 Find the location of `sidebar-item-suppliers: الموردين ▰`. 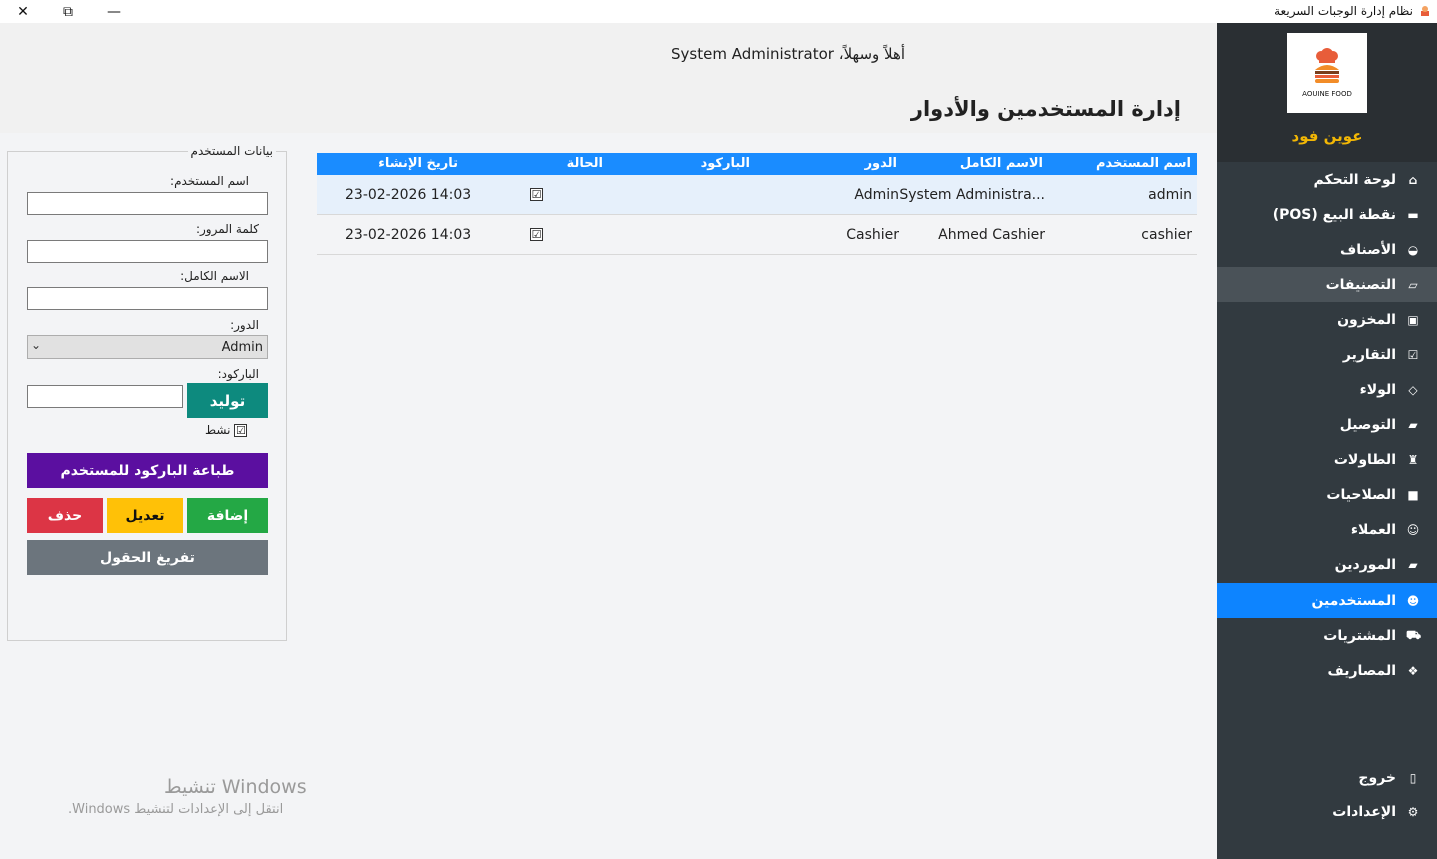

sidebar-item-suppliers: الموردين ▰ is located at coordinates (1327, 564).